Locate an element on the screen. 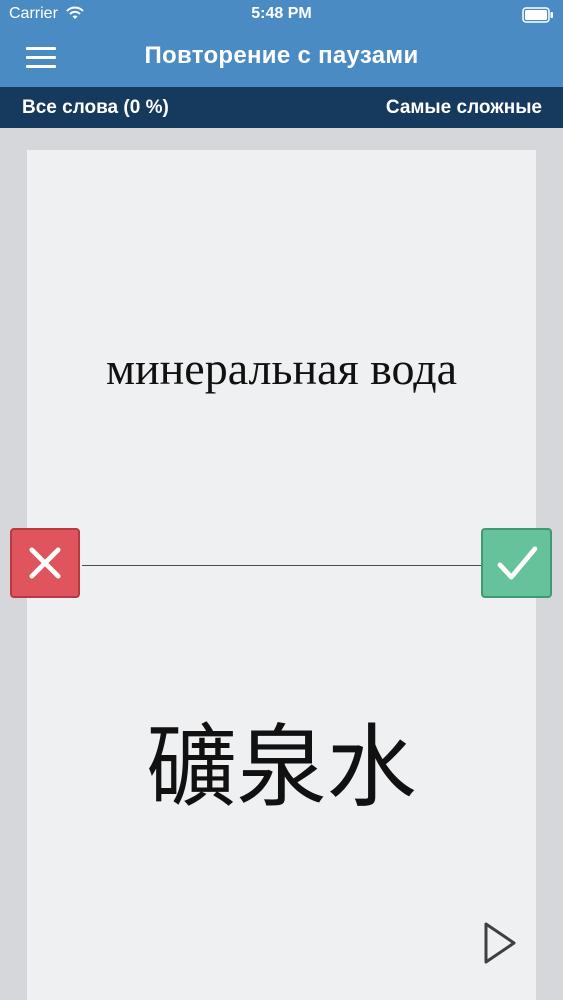 The image size is (563, 1000). play-icon is located at coordinates (500, 943).